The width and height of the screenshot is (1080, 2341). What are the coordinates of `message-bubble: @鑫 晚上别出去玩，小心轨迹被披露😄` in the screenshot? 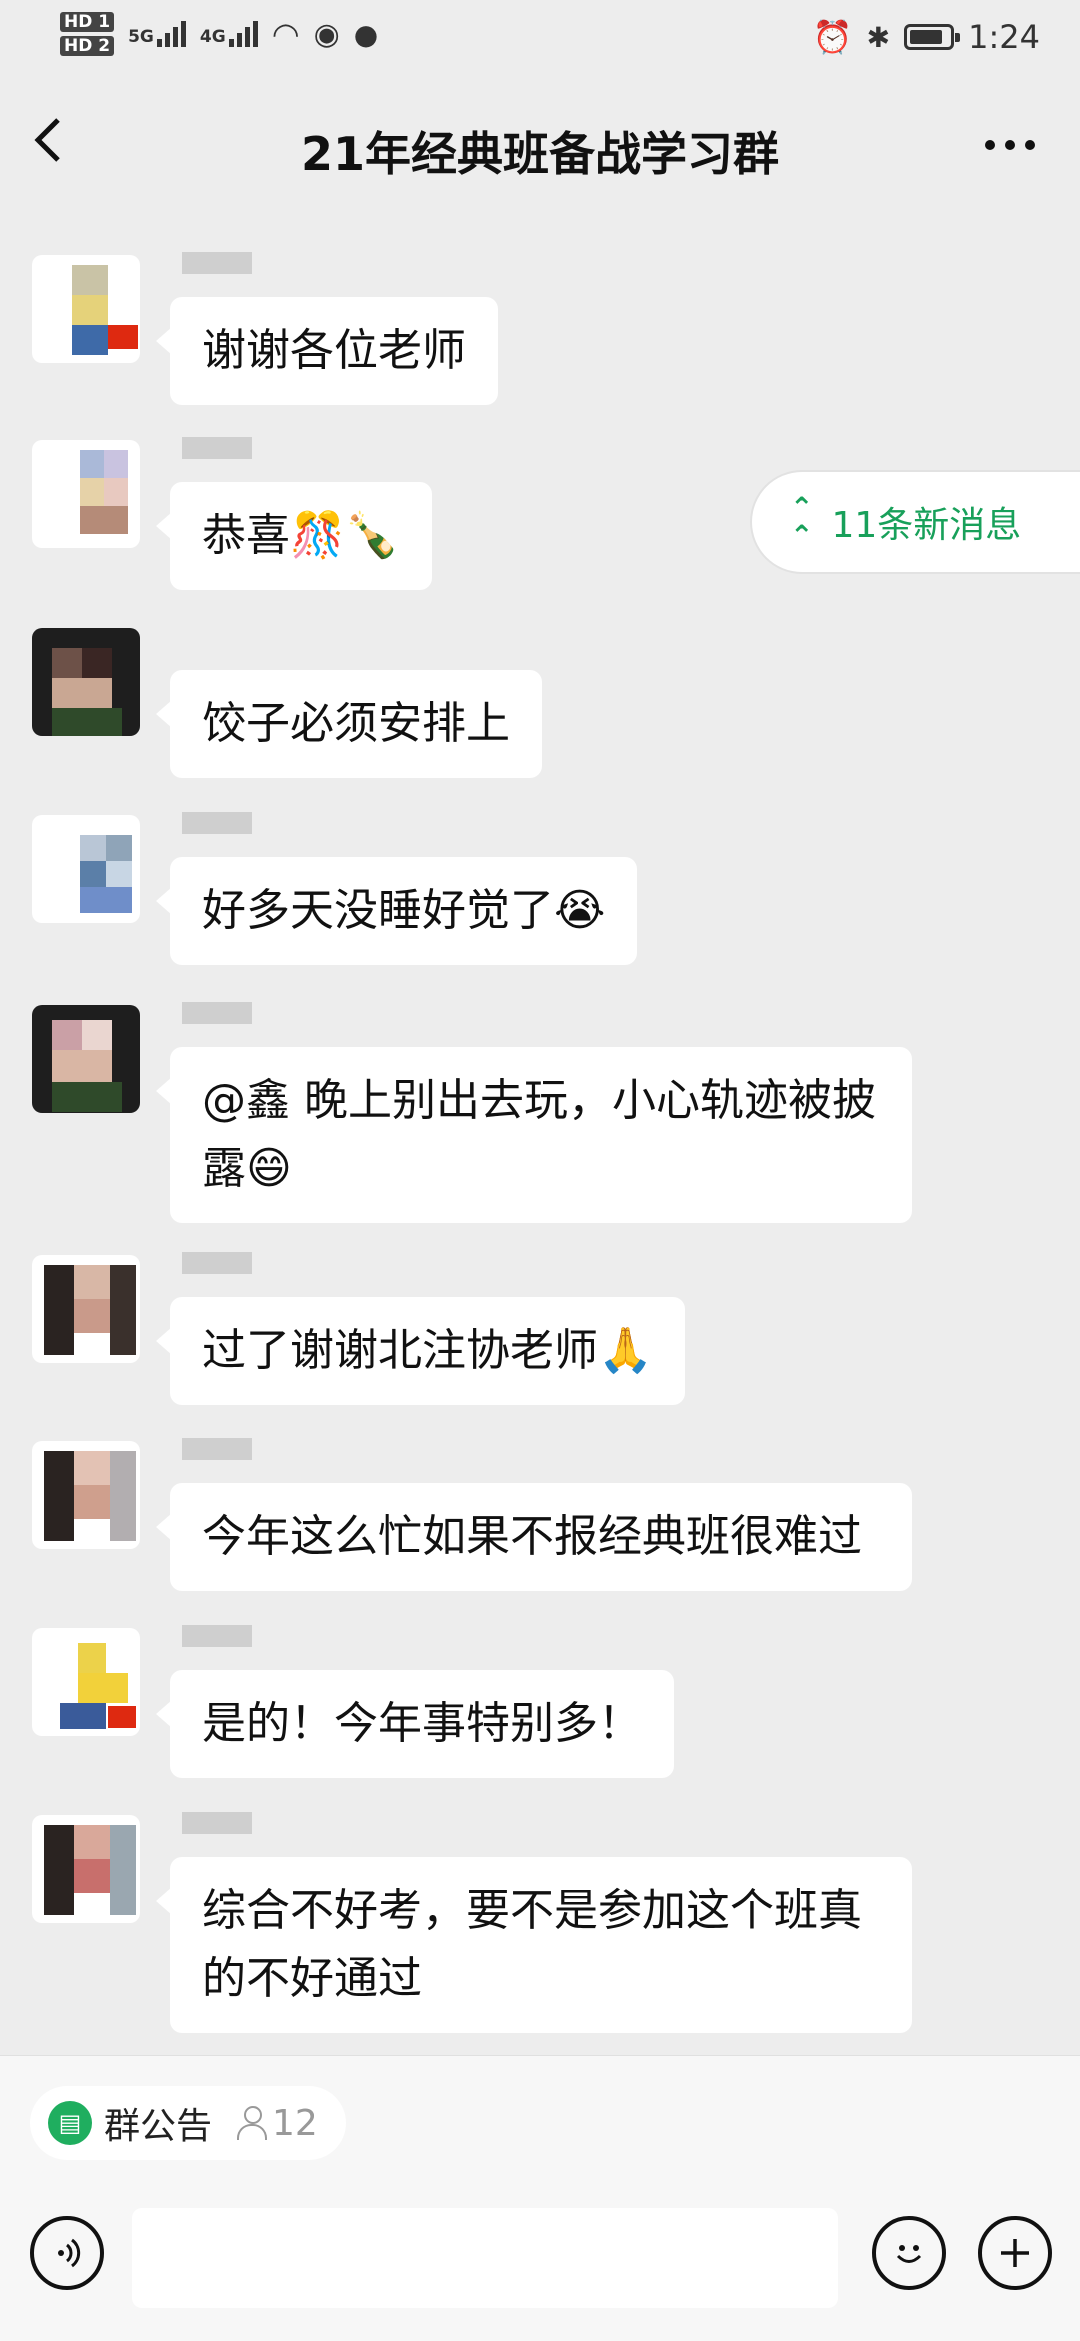 It's located at (534, 1135).